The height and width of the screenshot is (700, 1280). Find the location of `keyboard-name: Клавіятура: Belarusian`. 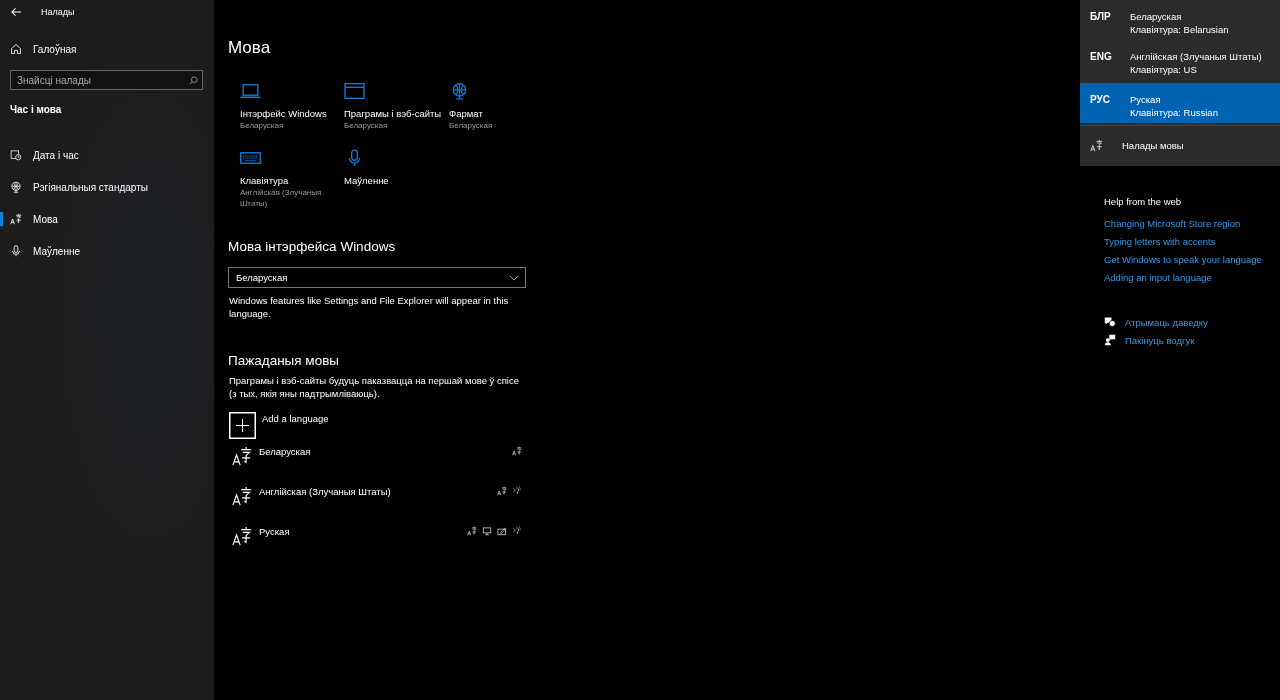

keyboard-name: Клавіятура: Belarusian is located at coordinates (1179, 29).